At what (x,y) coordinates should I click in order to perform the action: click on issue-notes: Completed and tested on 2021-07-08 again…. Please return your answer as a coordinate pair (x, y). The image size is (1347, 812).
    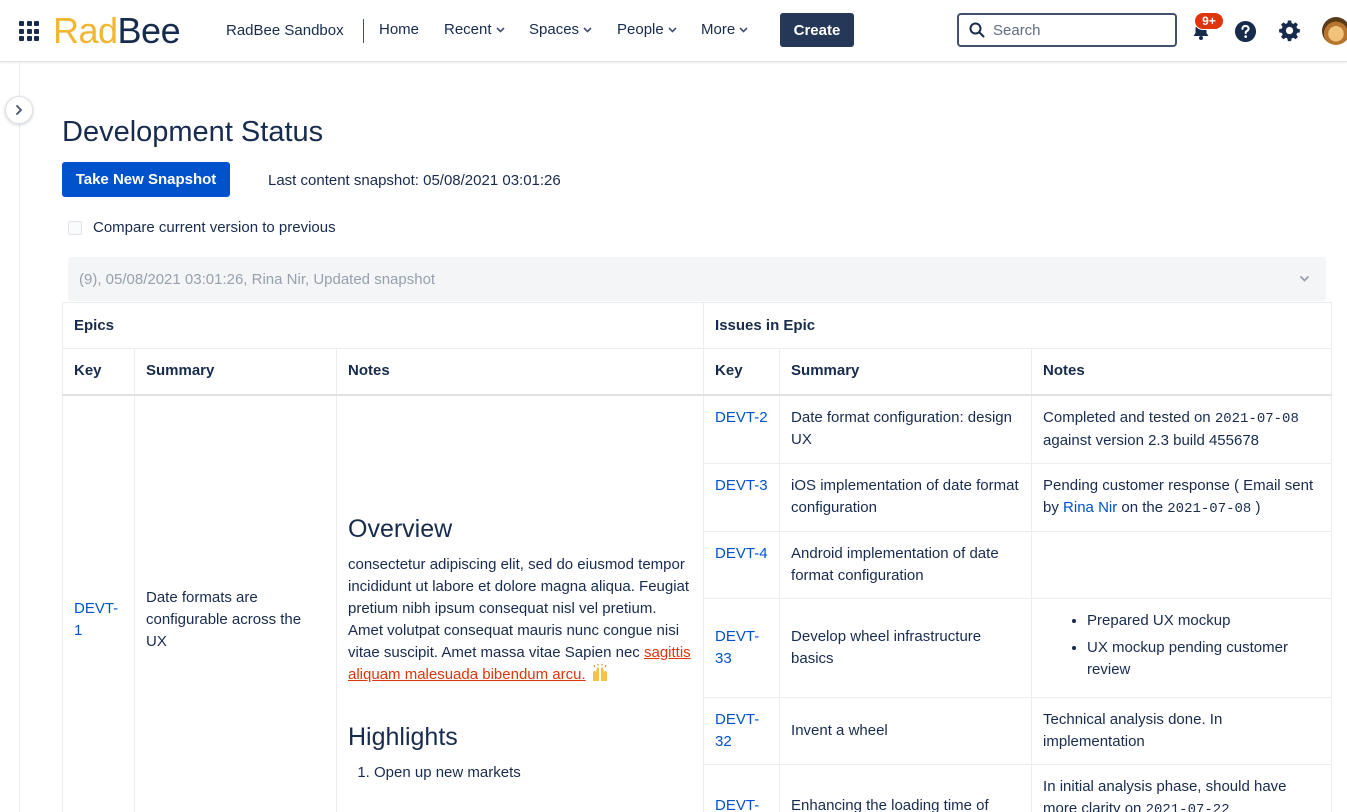
    Looking at the image, I should click on (1182, 429).